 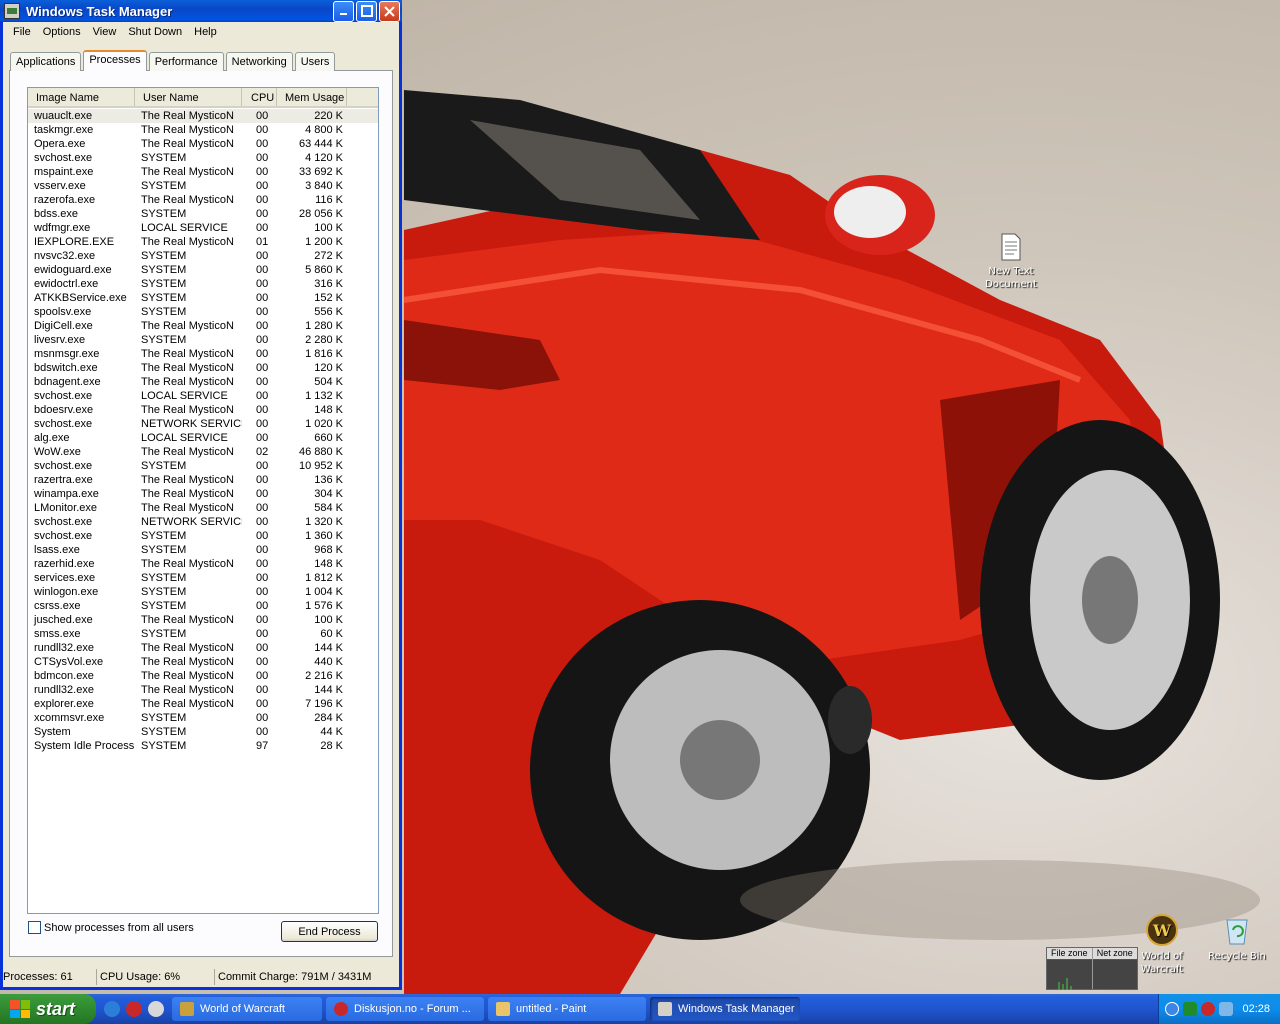 What do you see at coordinates (203, 424) in the screenshot?
I see `process-row: svchost.exe NETWORK SERVICE 00 1 020 K` at bounding box center [203, 424].